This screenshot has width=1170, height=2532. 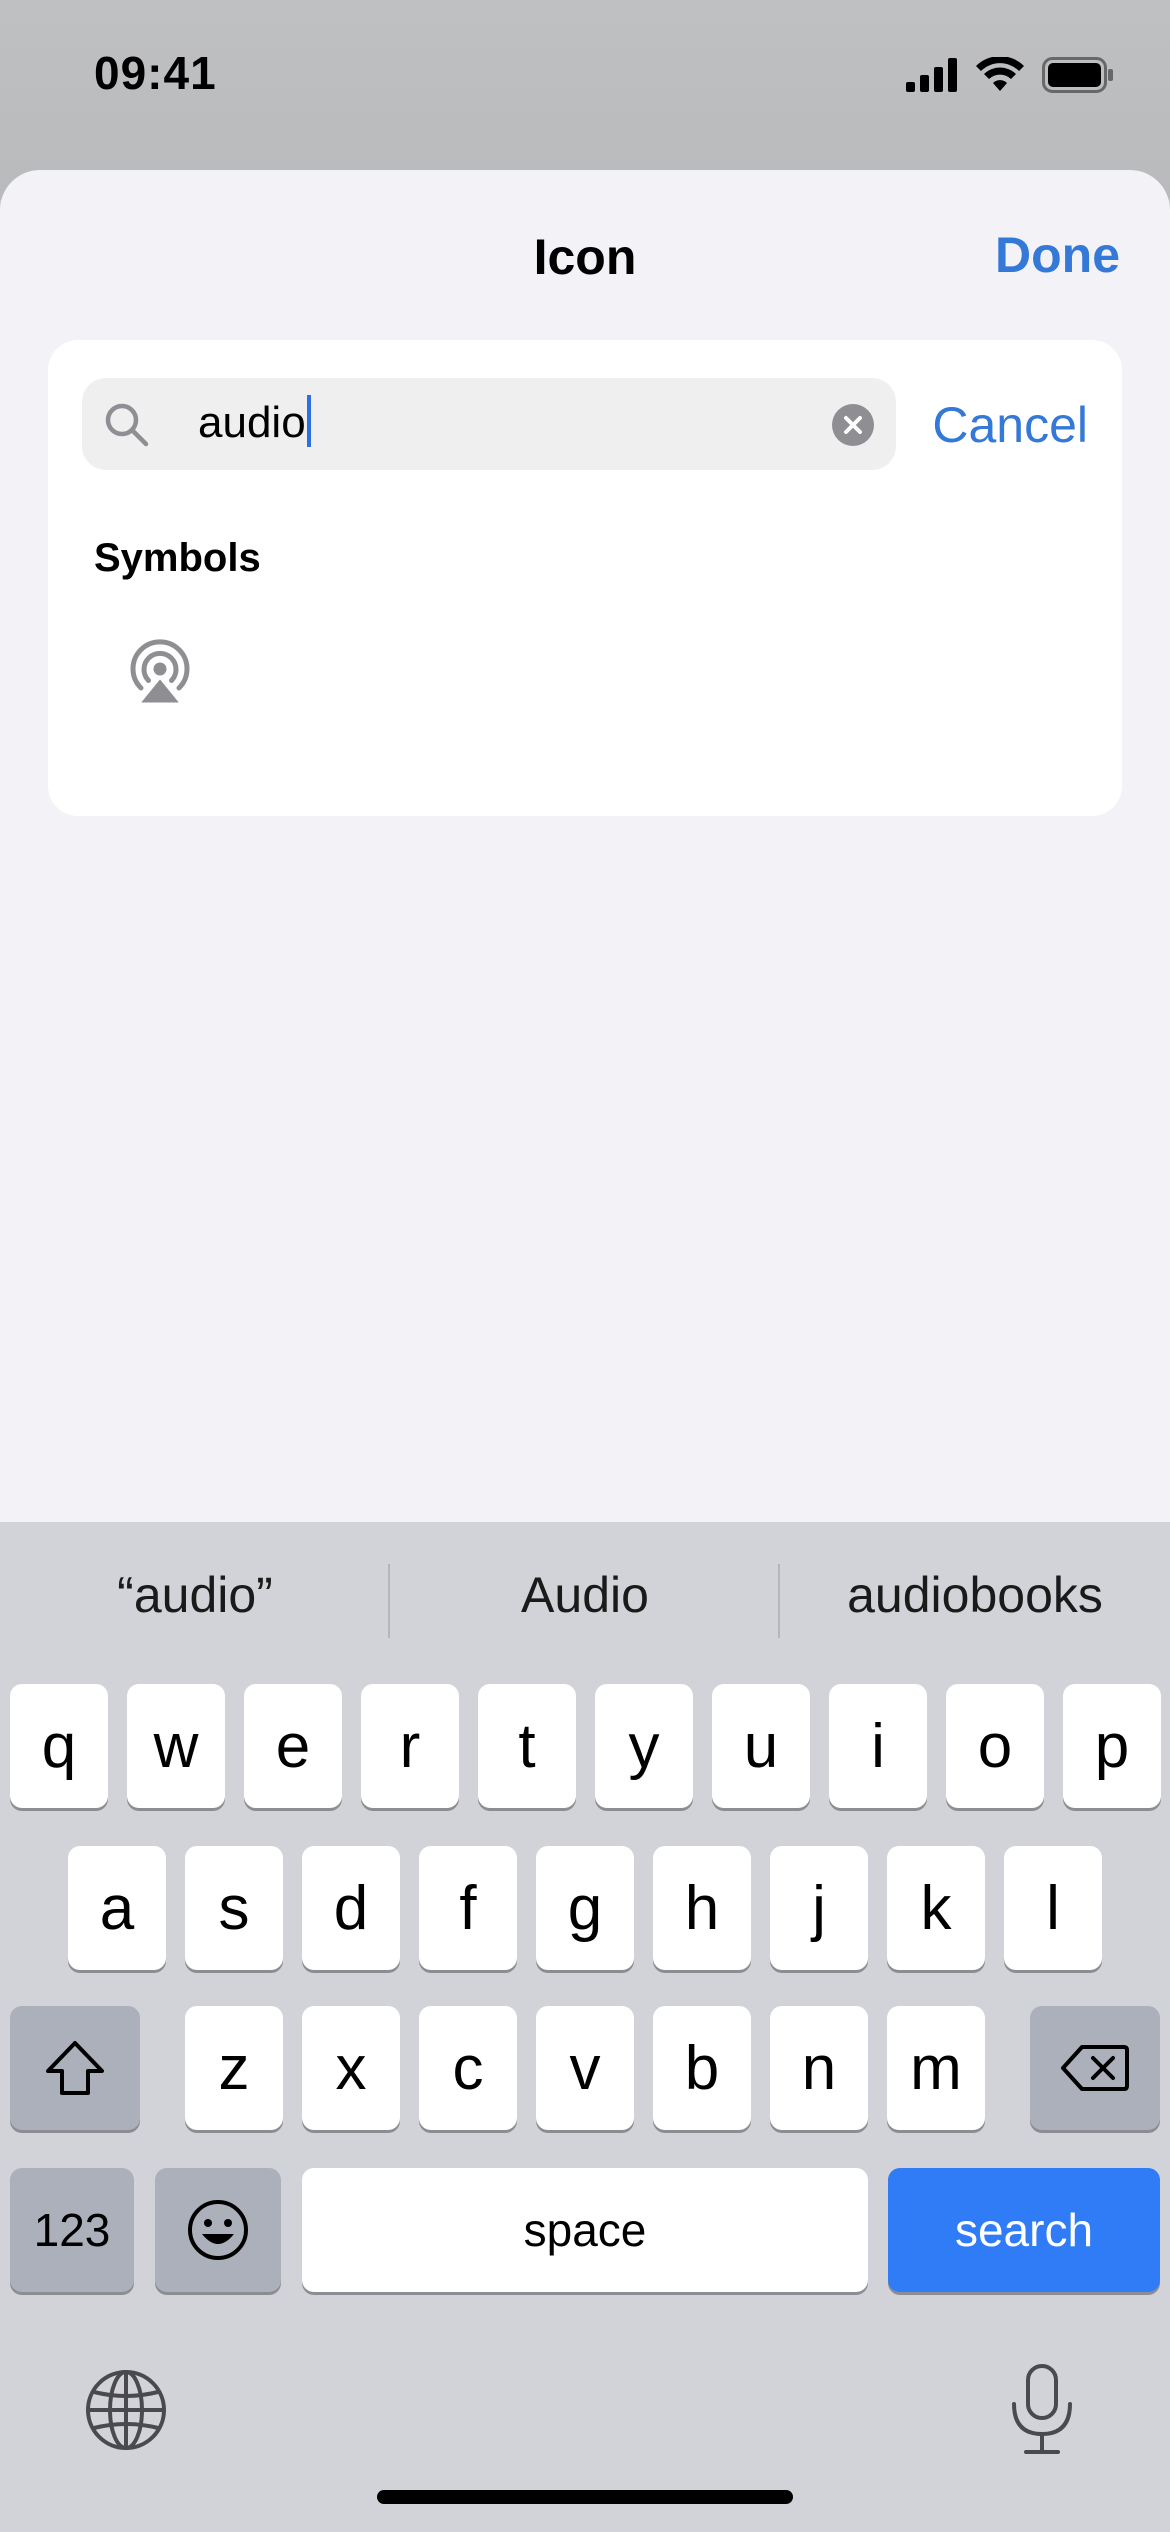 What do you see at coordinates (468, 2068) in the screenshot?
I see `key-c: c` at bounding box center [468, 2068].